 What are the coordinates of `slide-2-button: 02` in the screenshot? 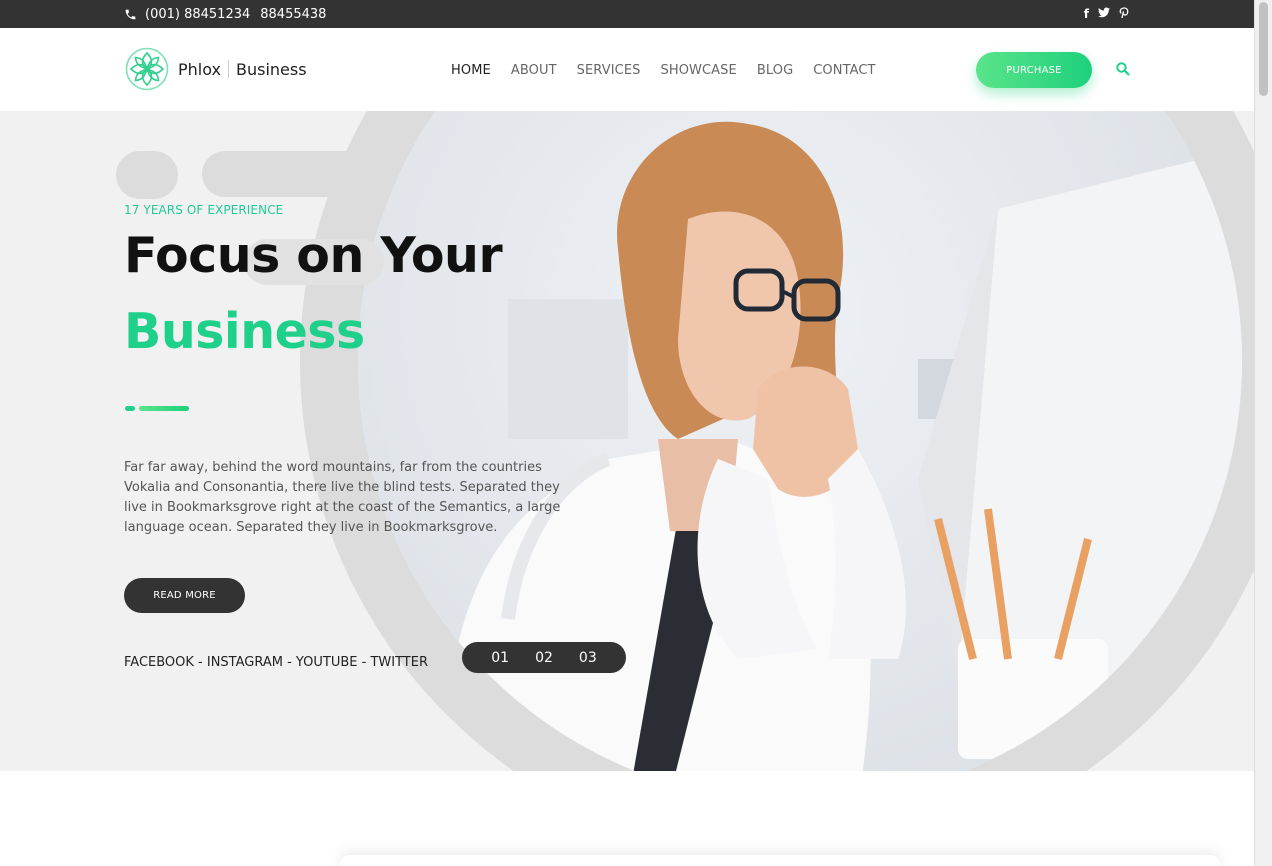 It's located at (544, 658).